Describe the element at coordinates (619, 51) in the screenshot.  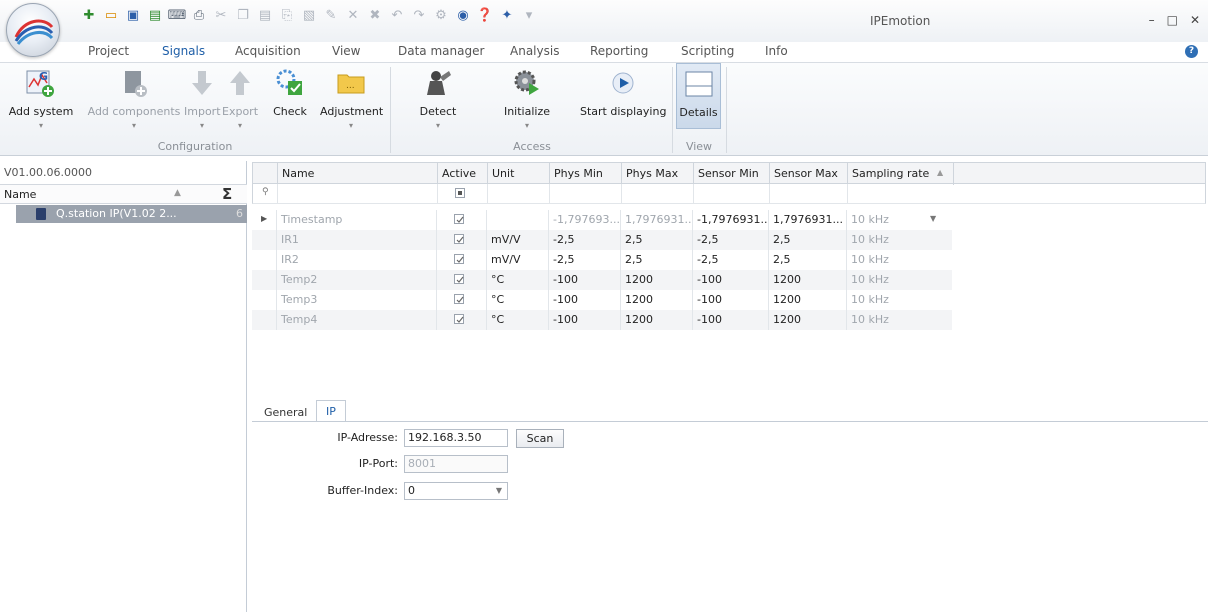
I see `tab-reporting: Reporting` at that location.